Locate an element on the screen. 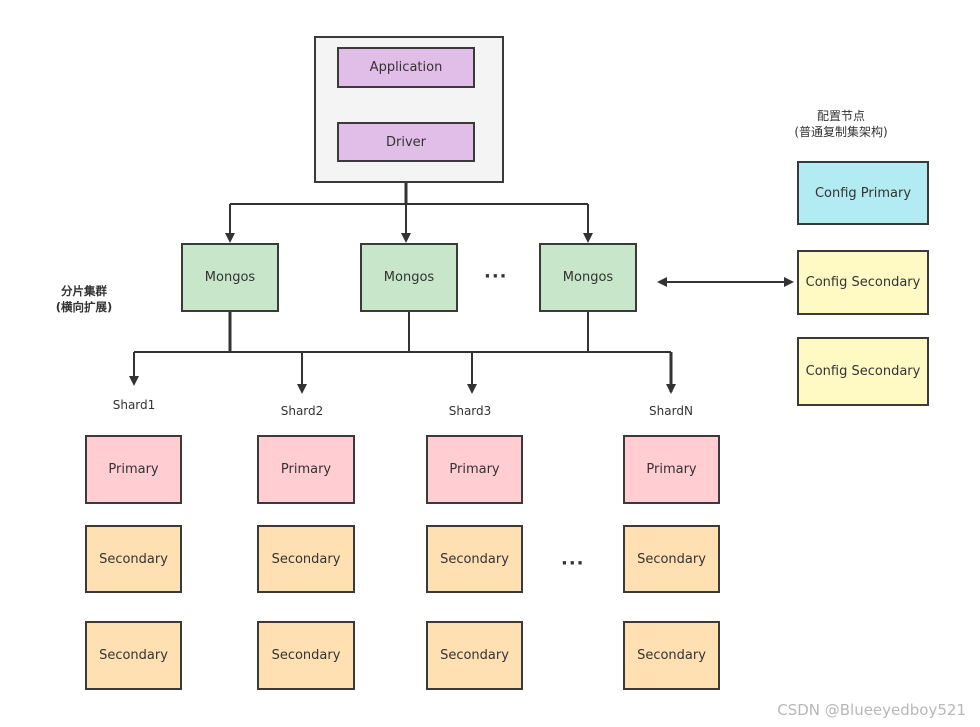 The image size is (980, 727). shard2-secondary-node-2: Secondary is located at coordinates (306, 655).